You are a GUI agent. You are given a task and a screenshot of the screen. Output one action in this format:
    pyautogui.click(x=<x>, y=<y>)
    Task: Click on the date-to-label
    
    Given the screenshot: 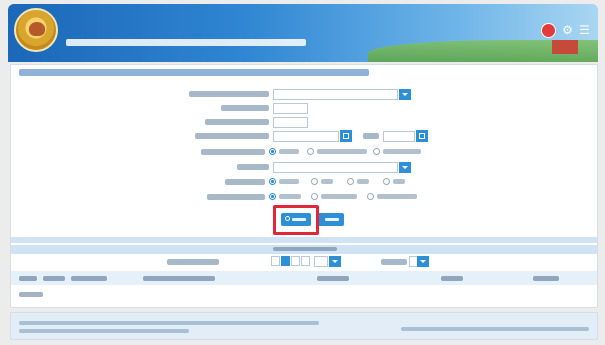 What is the action you would take?
    pyautogui.click(x=371, y=136)
    